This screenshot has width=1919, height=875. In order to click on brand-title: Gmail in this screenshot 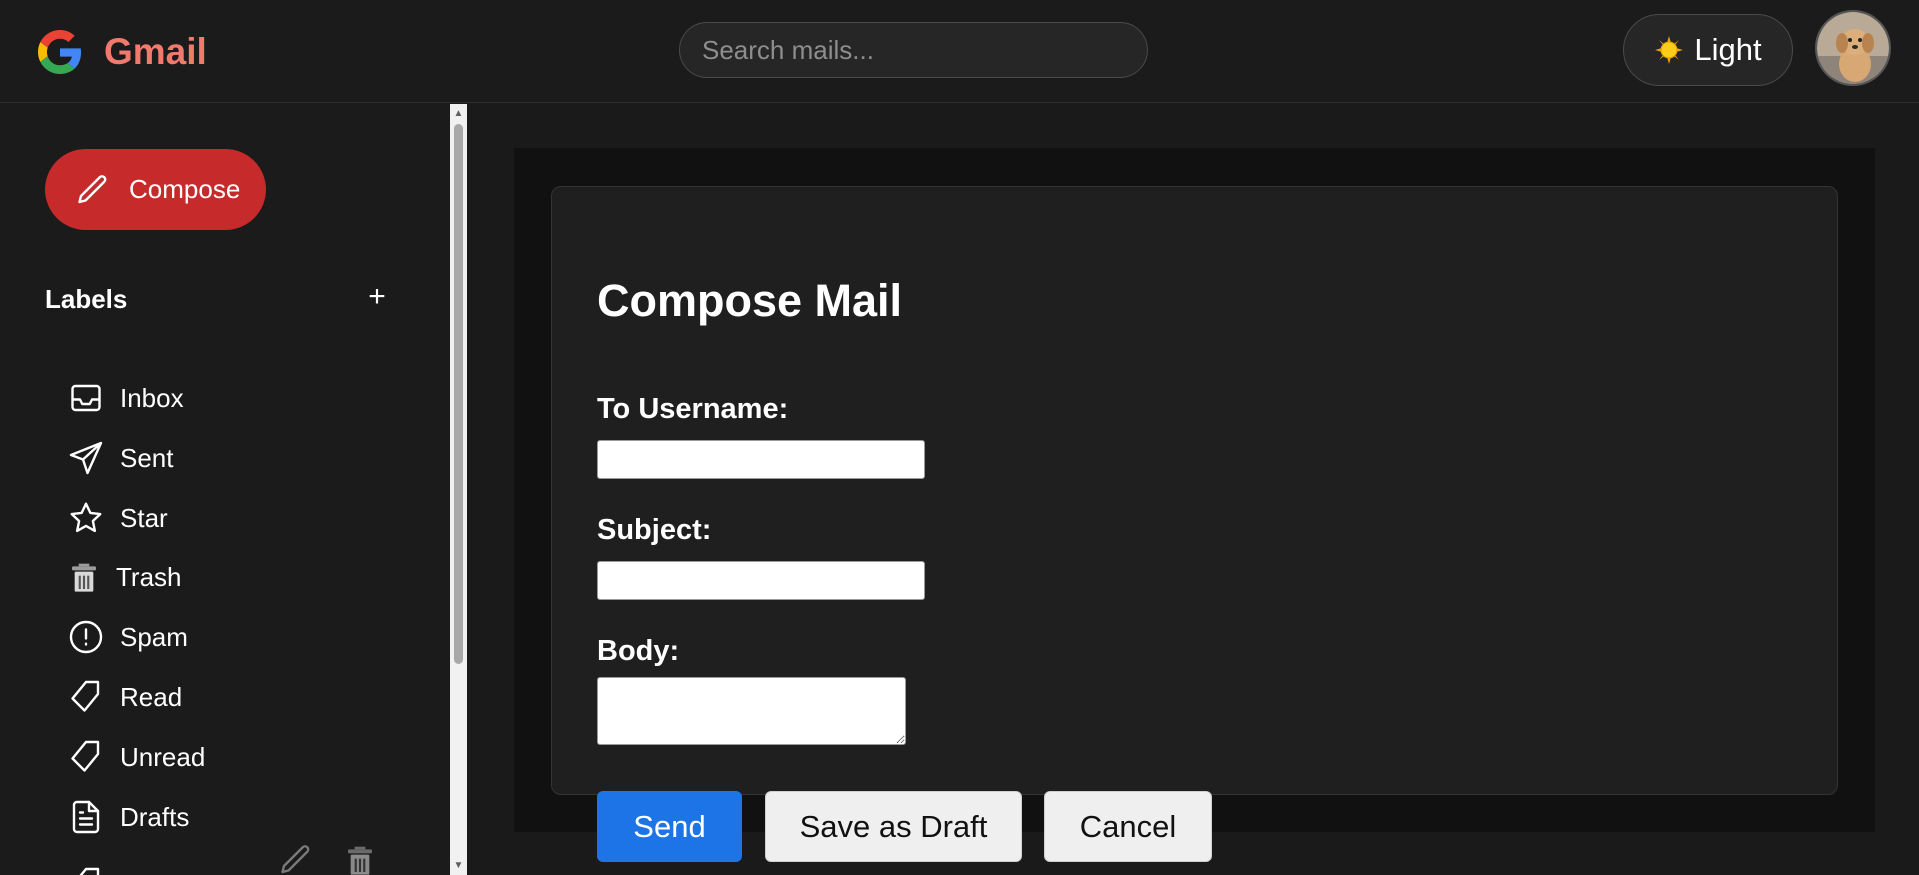, I will do `click(155, 51)`.